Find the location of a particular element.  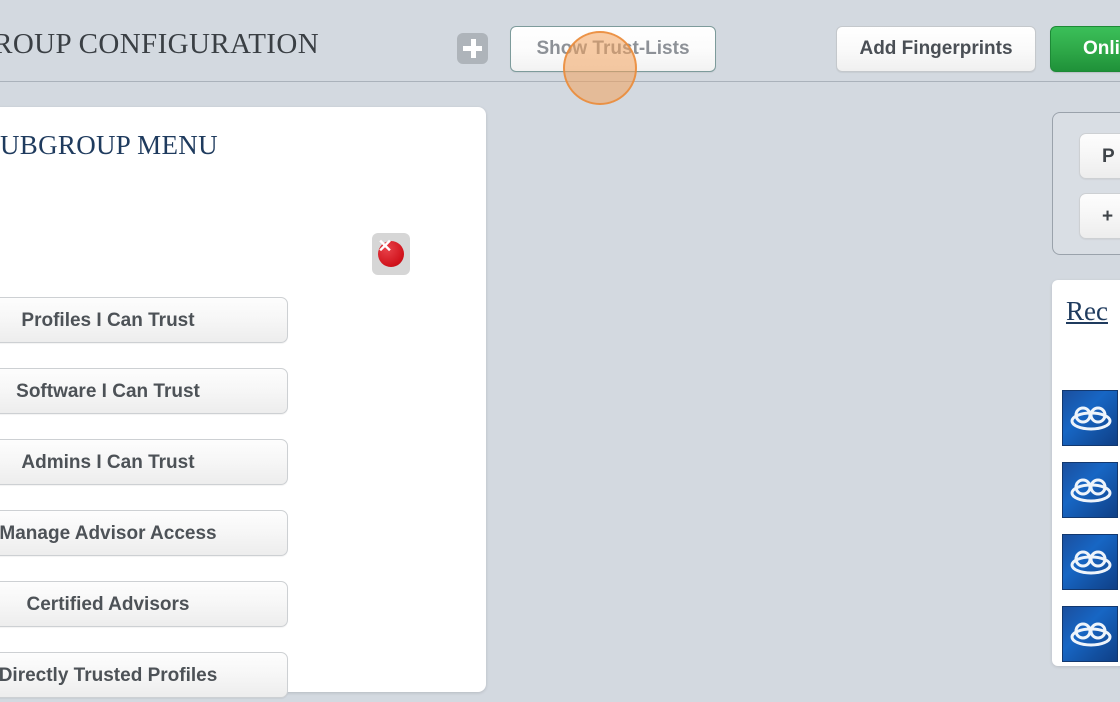

plus-icon is located at coordinates (472, 48).